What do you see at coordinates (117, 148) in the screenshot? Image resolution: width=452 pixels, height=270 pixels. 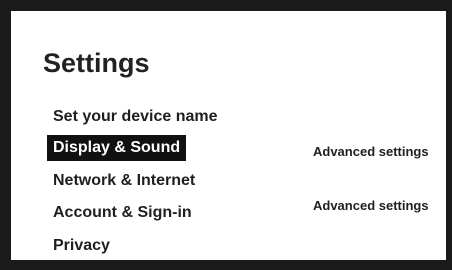 I see `menu-item-display-sound: Display & Sound` at bounding box center [117, 148].